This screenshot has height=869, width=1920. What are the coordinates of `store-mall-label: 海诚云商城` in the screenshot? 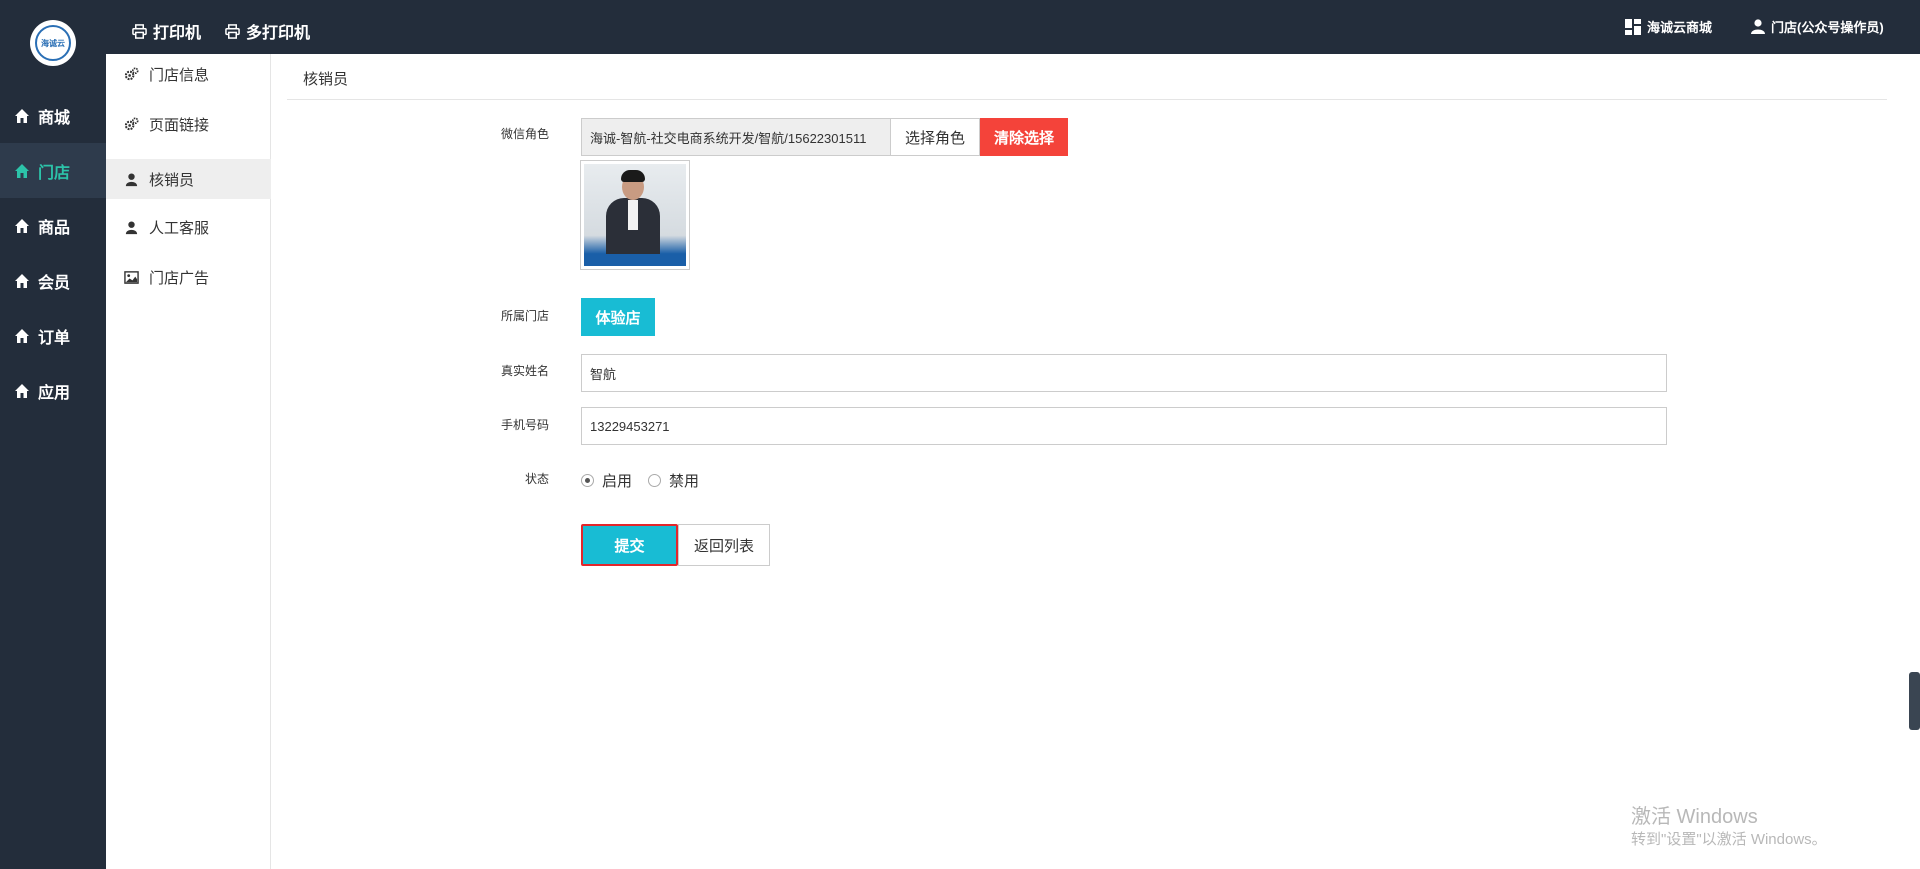 It's located at (1680, 27).